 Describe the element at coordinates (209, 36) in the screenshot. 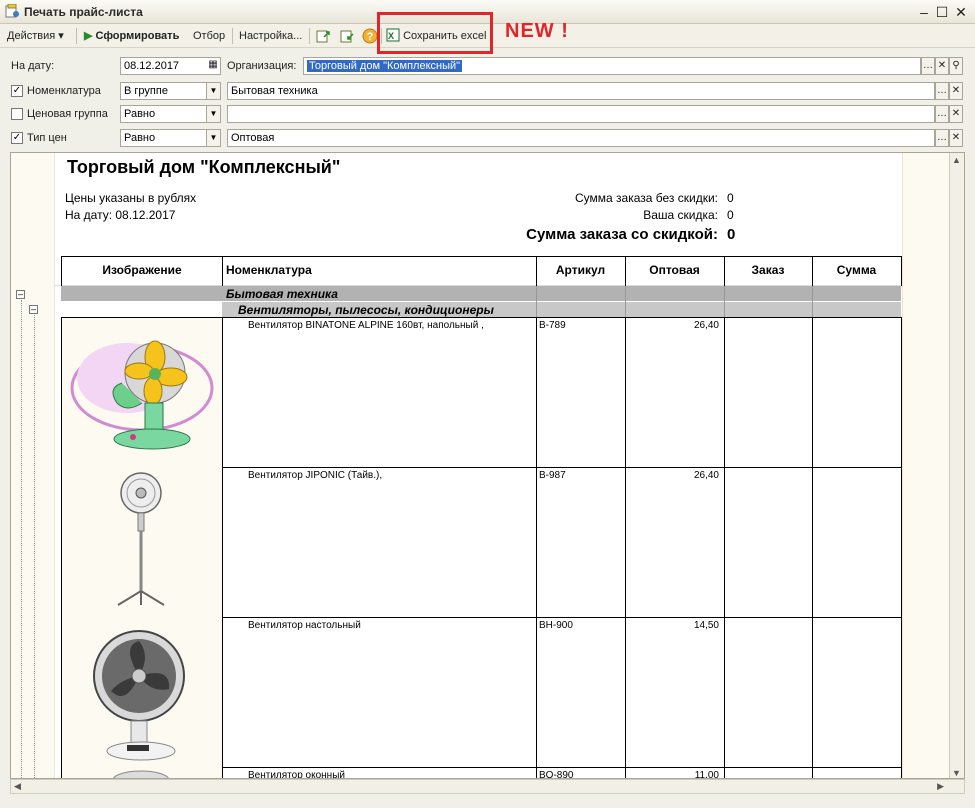

I see `filter-button: Отбор` at that location.